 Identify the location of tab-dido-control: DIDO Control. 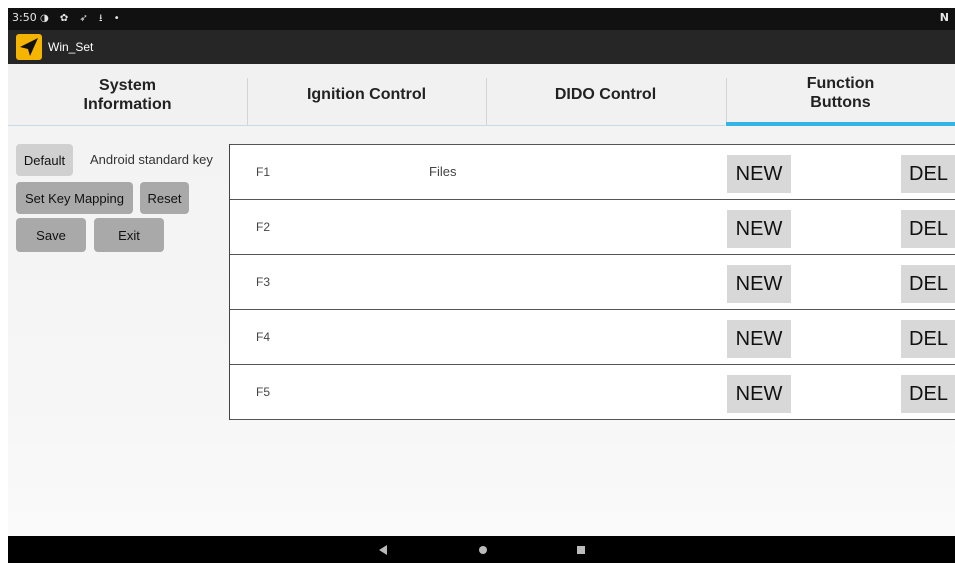
(605, 95).